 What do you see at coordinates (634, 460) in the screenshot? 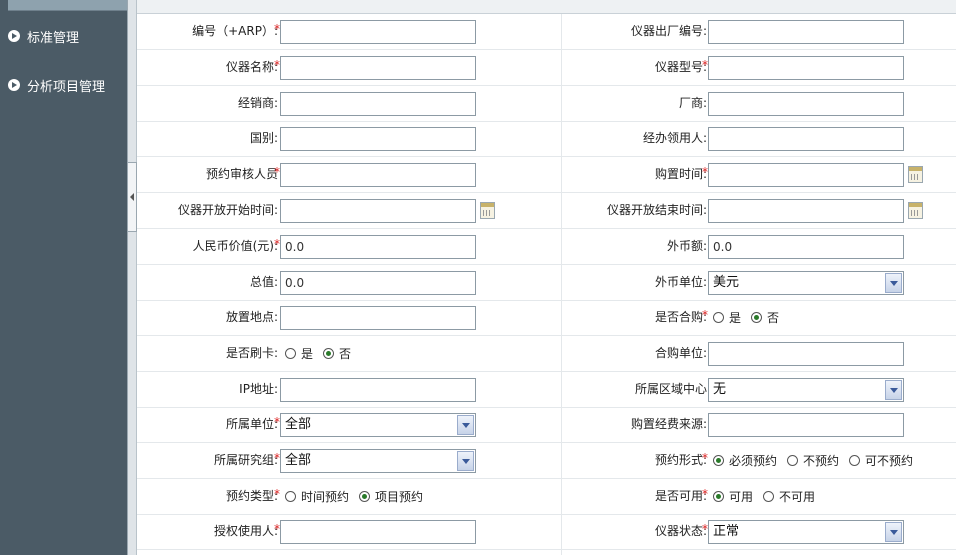
I see `label-cell: 预约形式:` at bounding box center [634, 460].